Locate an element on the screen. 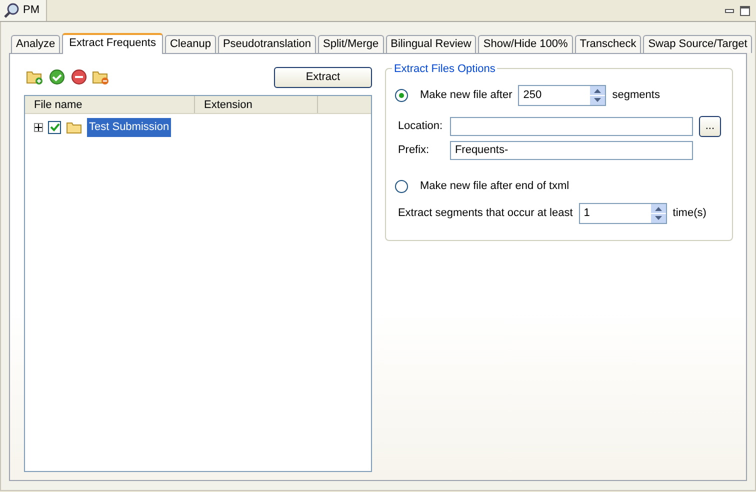 The image size is (756, 492). spin-field: 250 is located at coordinates (562, 95).